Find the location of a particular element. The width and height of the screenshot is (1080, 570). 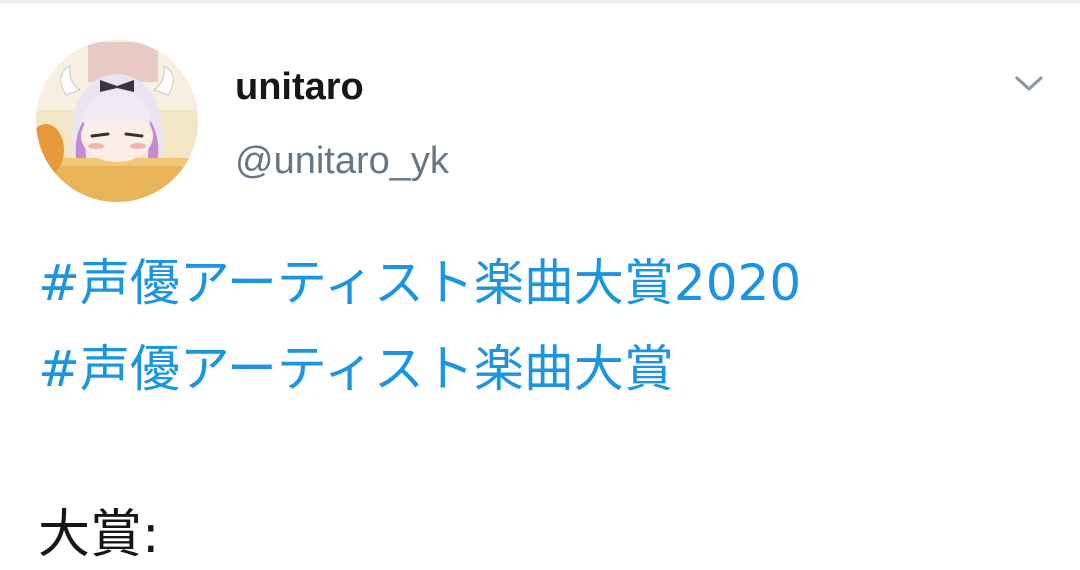

chevron-down-icon is located at coordinates (1029, 83).